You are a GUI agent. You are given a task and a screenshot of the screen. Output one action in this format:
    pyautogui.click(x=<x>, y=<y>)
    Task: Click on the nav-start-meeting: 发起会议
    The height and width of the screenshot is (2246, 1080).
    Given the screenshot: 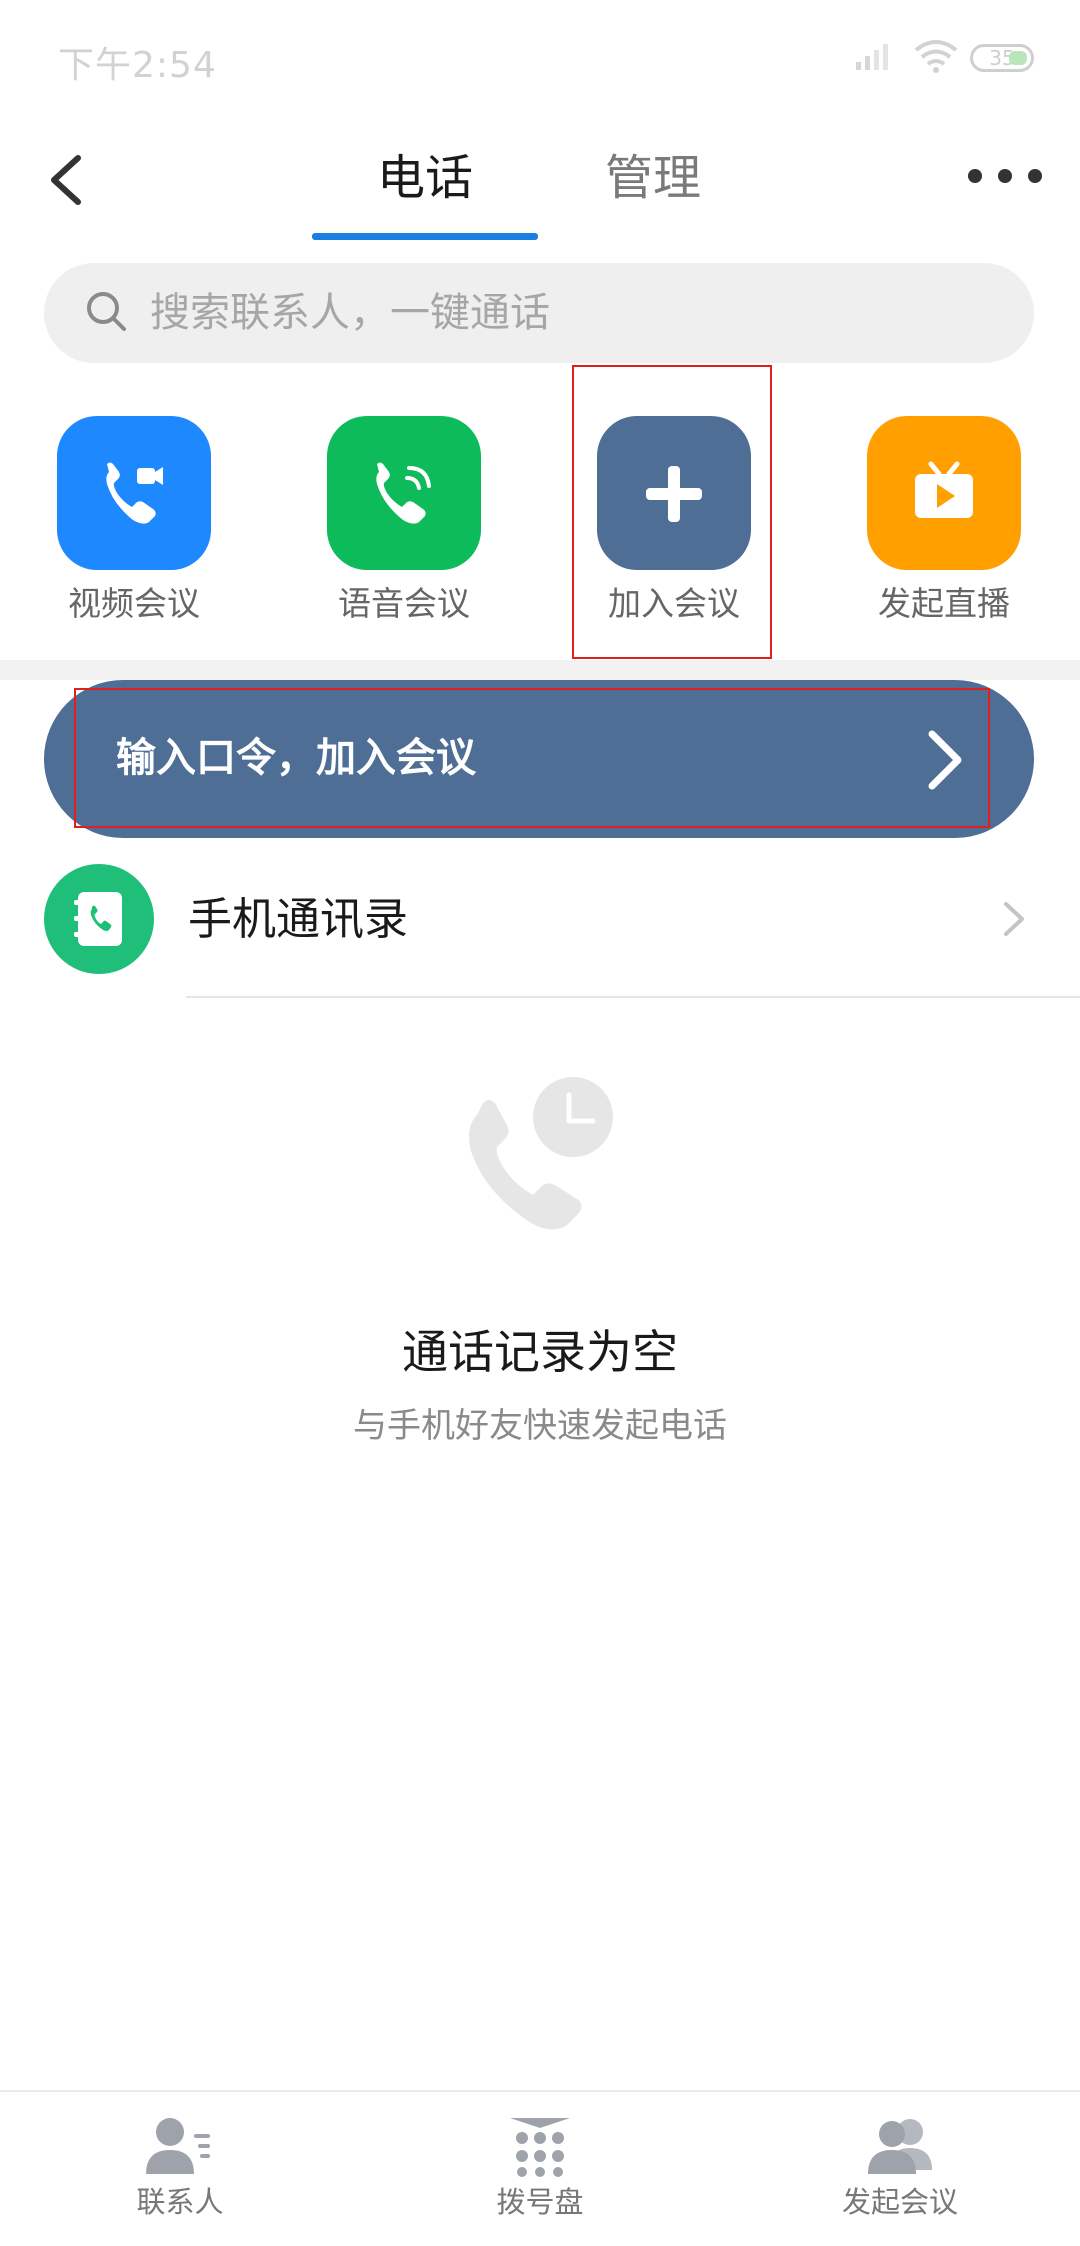 What is the action you would take?
    pyautogui.click(x=900, y=2168)
    